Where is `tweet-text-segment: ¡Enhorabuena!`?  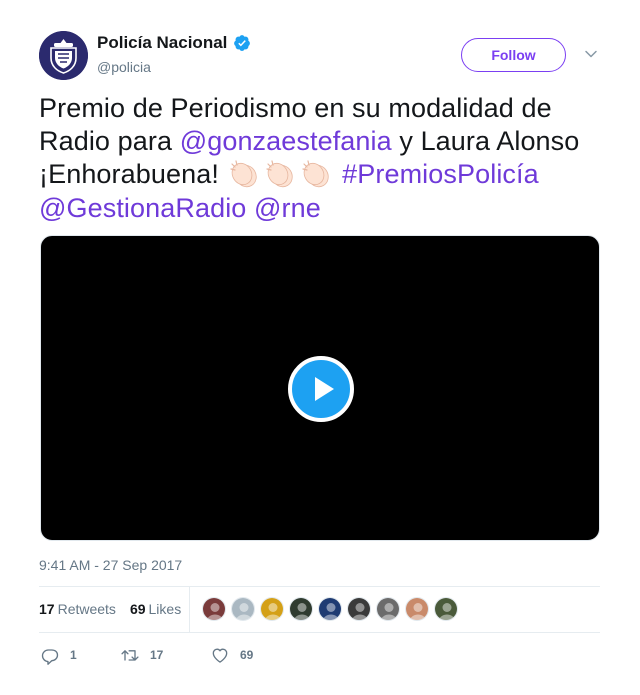 tweet-text-segment: ¡Enhorabuena! is located at coordinates (133, 174).